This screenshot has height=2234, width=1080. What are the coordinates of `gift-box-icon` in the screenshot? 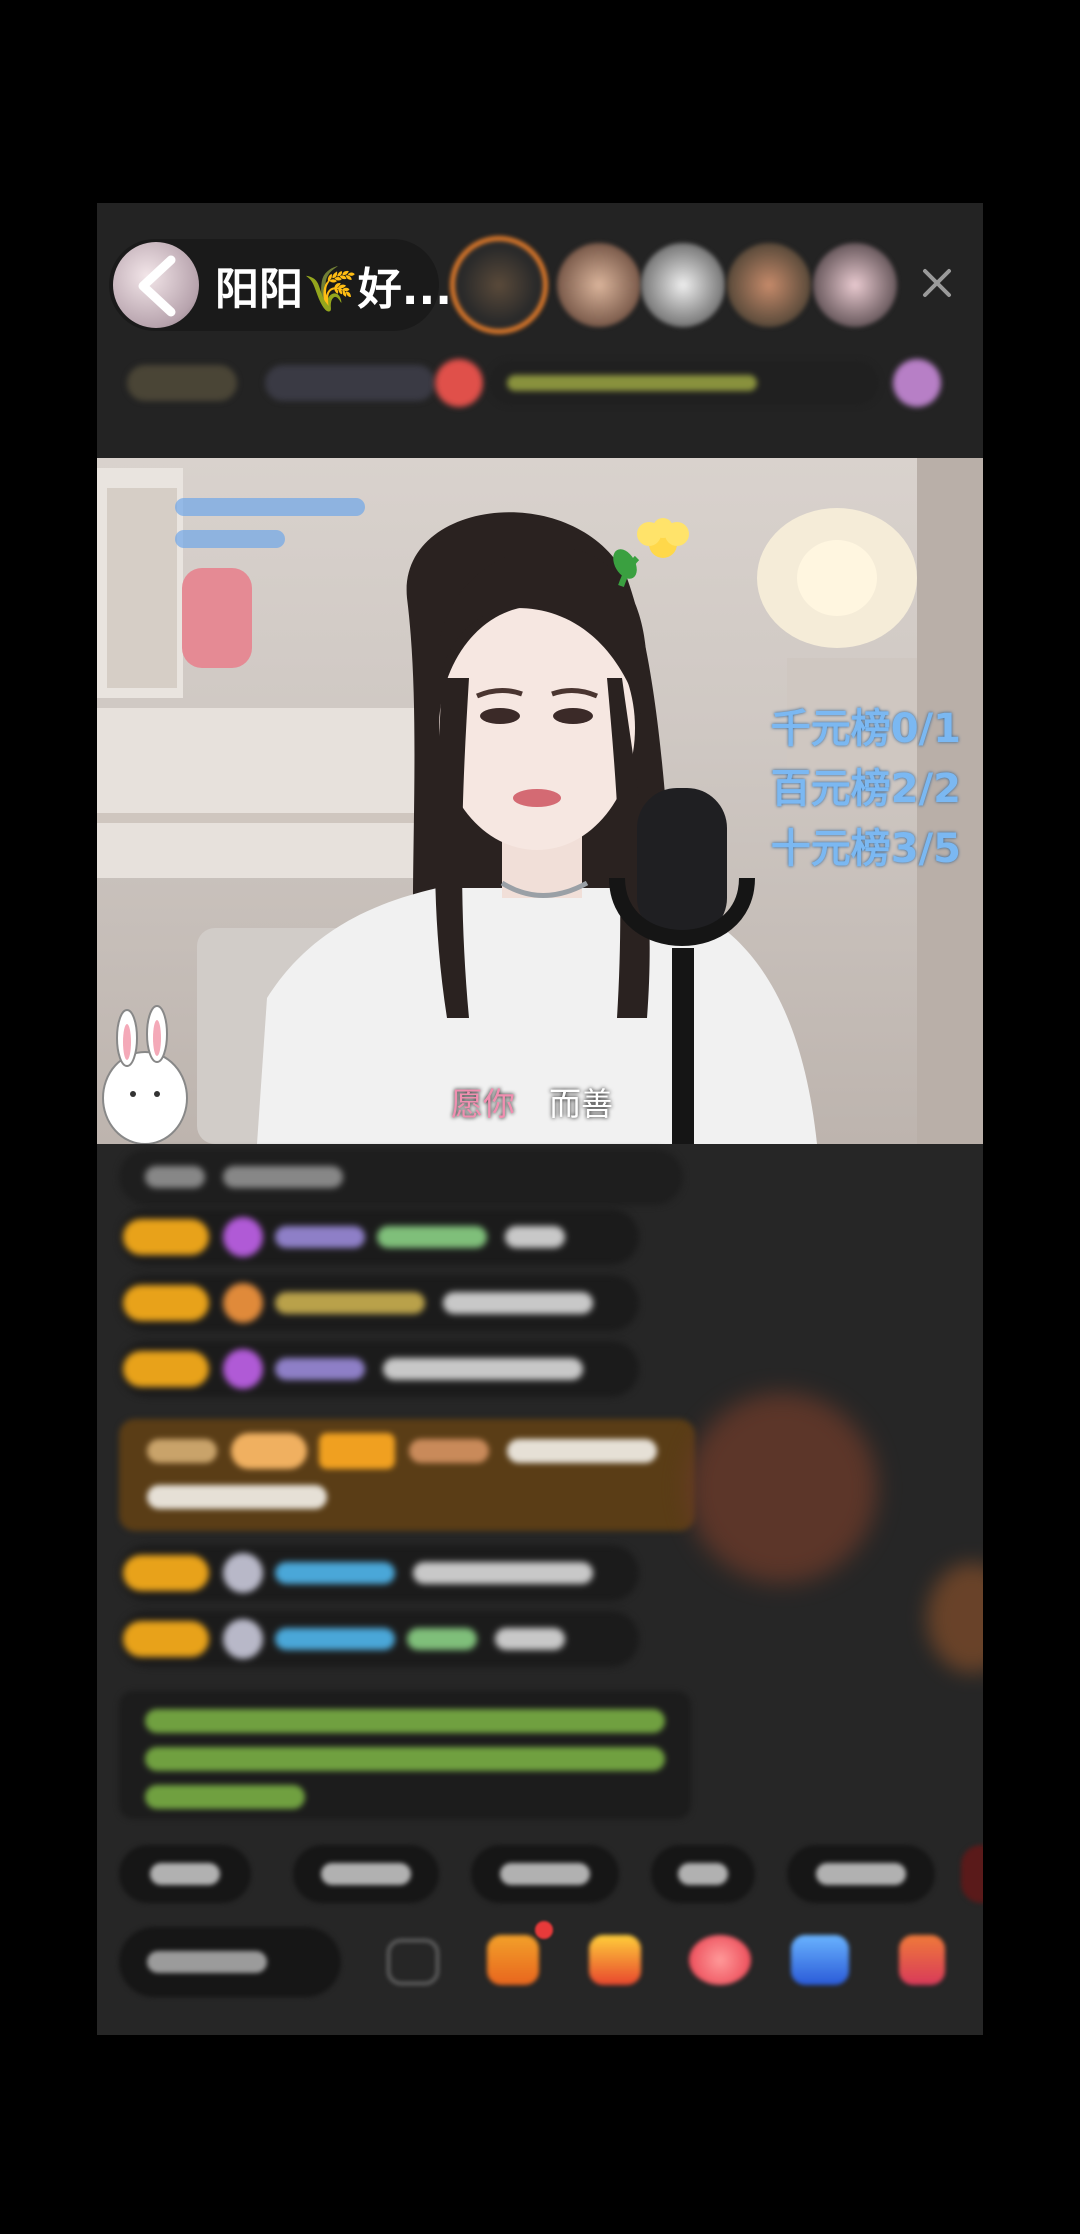 It's located at (513, 1960).